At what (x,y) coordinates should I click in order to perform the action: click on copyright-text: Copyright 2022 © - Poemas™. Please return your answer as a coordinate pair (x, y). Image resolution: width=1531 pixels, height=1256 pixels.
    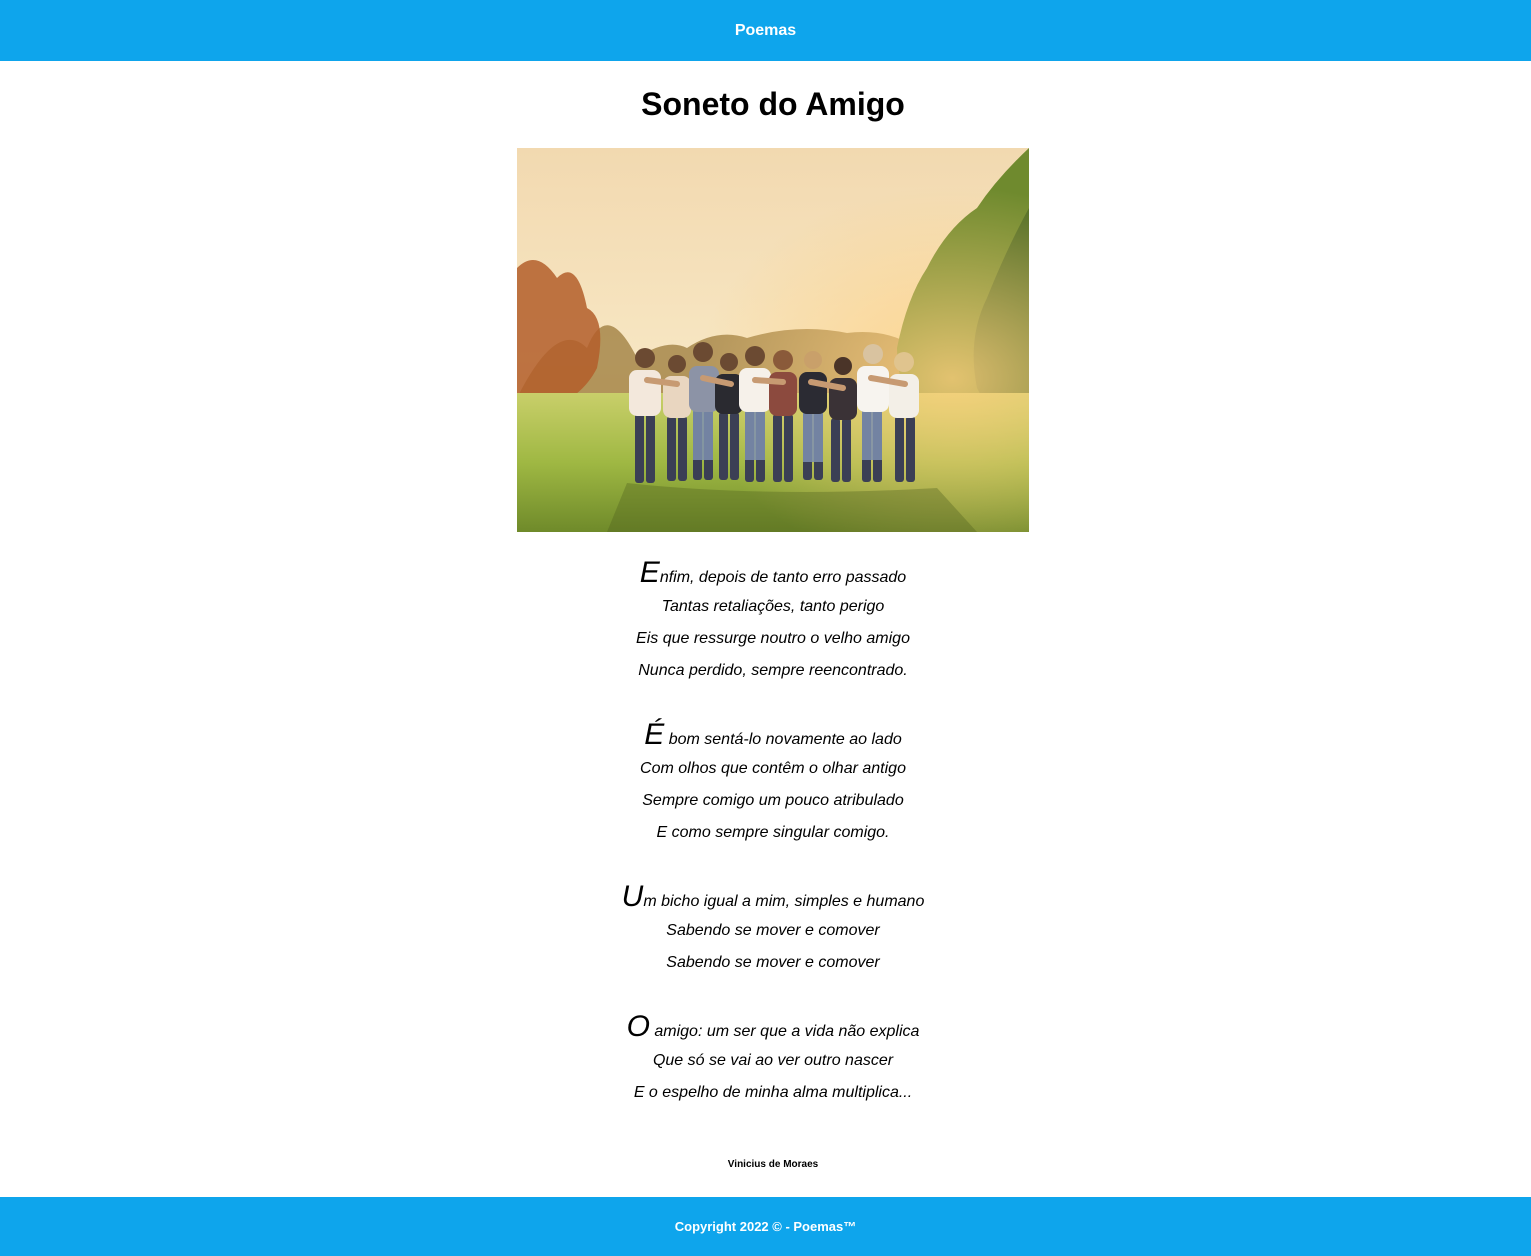
    Looking at the image, I should click on (765, 1226).